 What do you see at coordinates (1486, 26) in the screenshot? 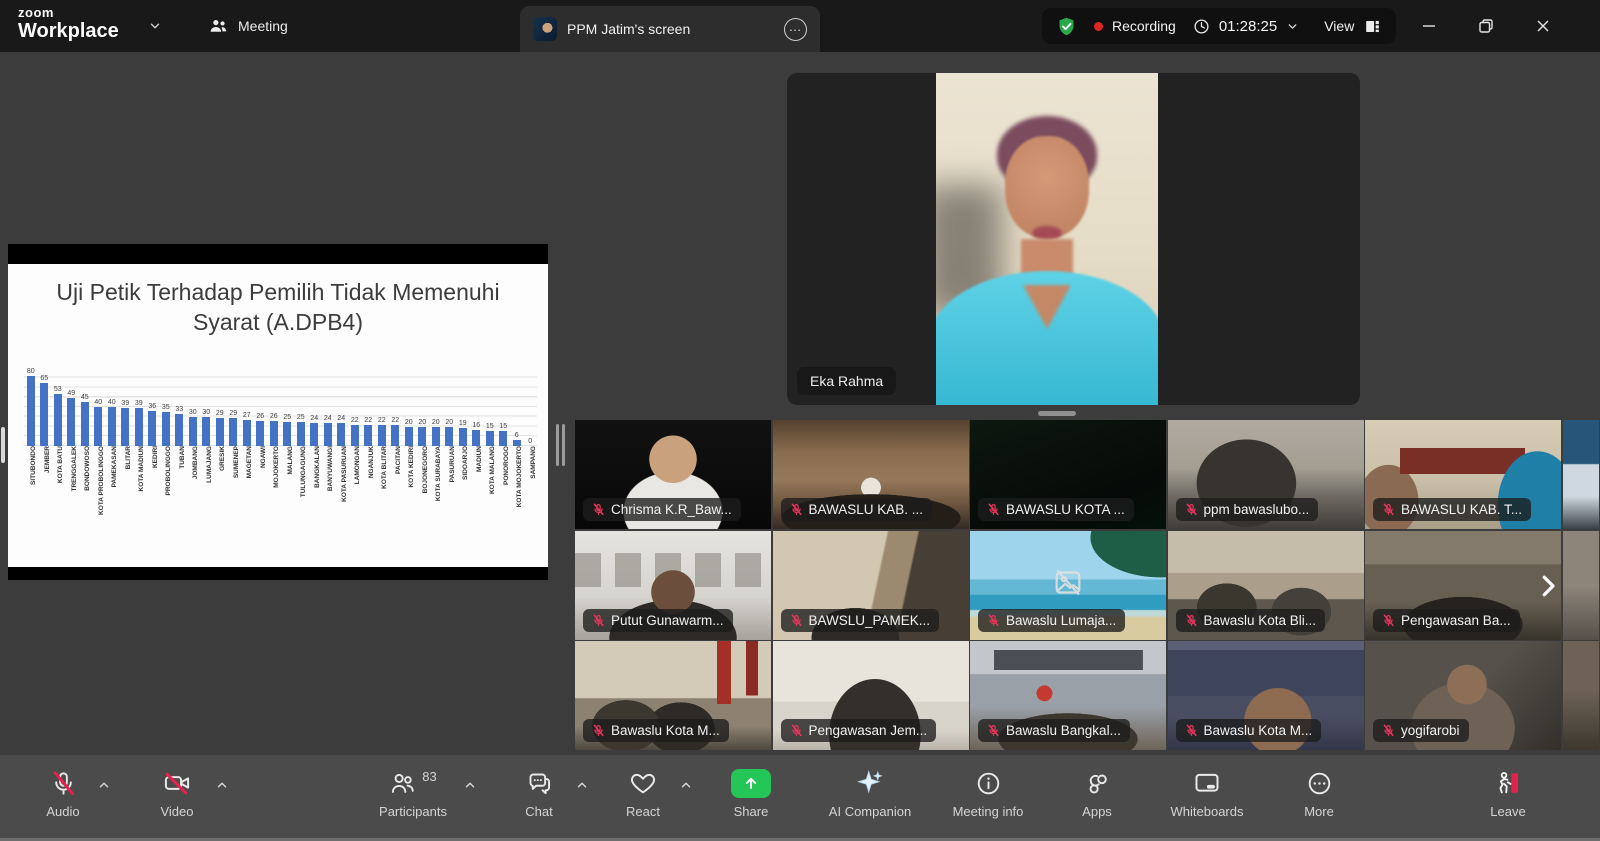
I see `window-restore-button` at bounding box center [1486, 26].